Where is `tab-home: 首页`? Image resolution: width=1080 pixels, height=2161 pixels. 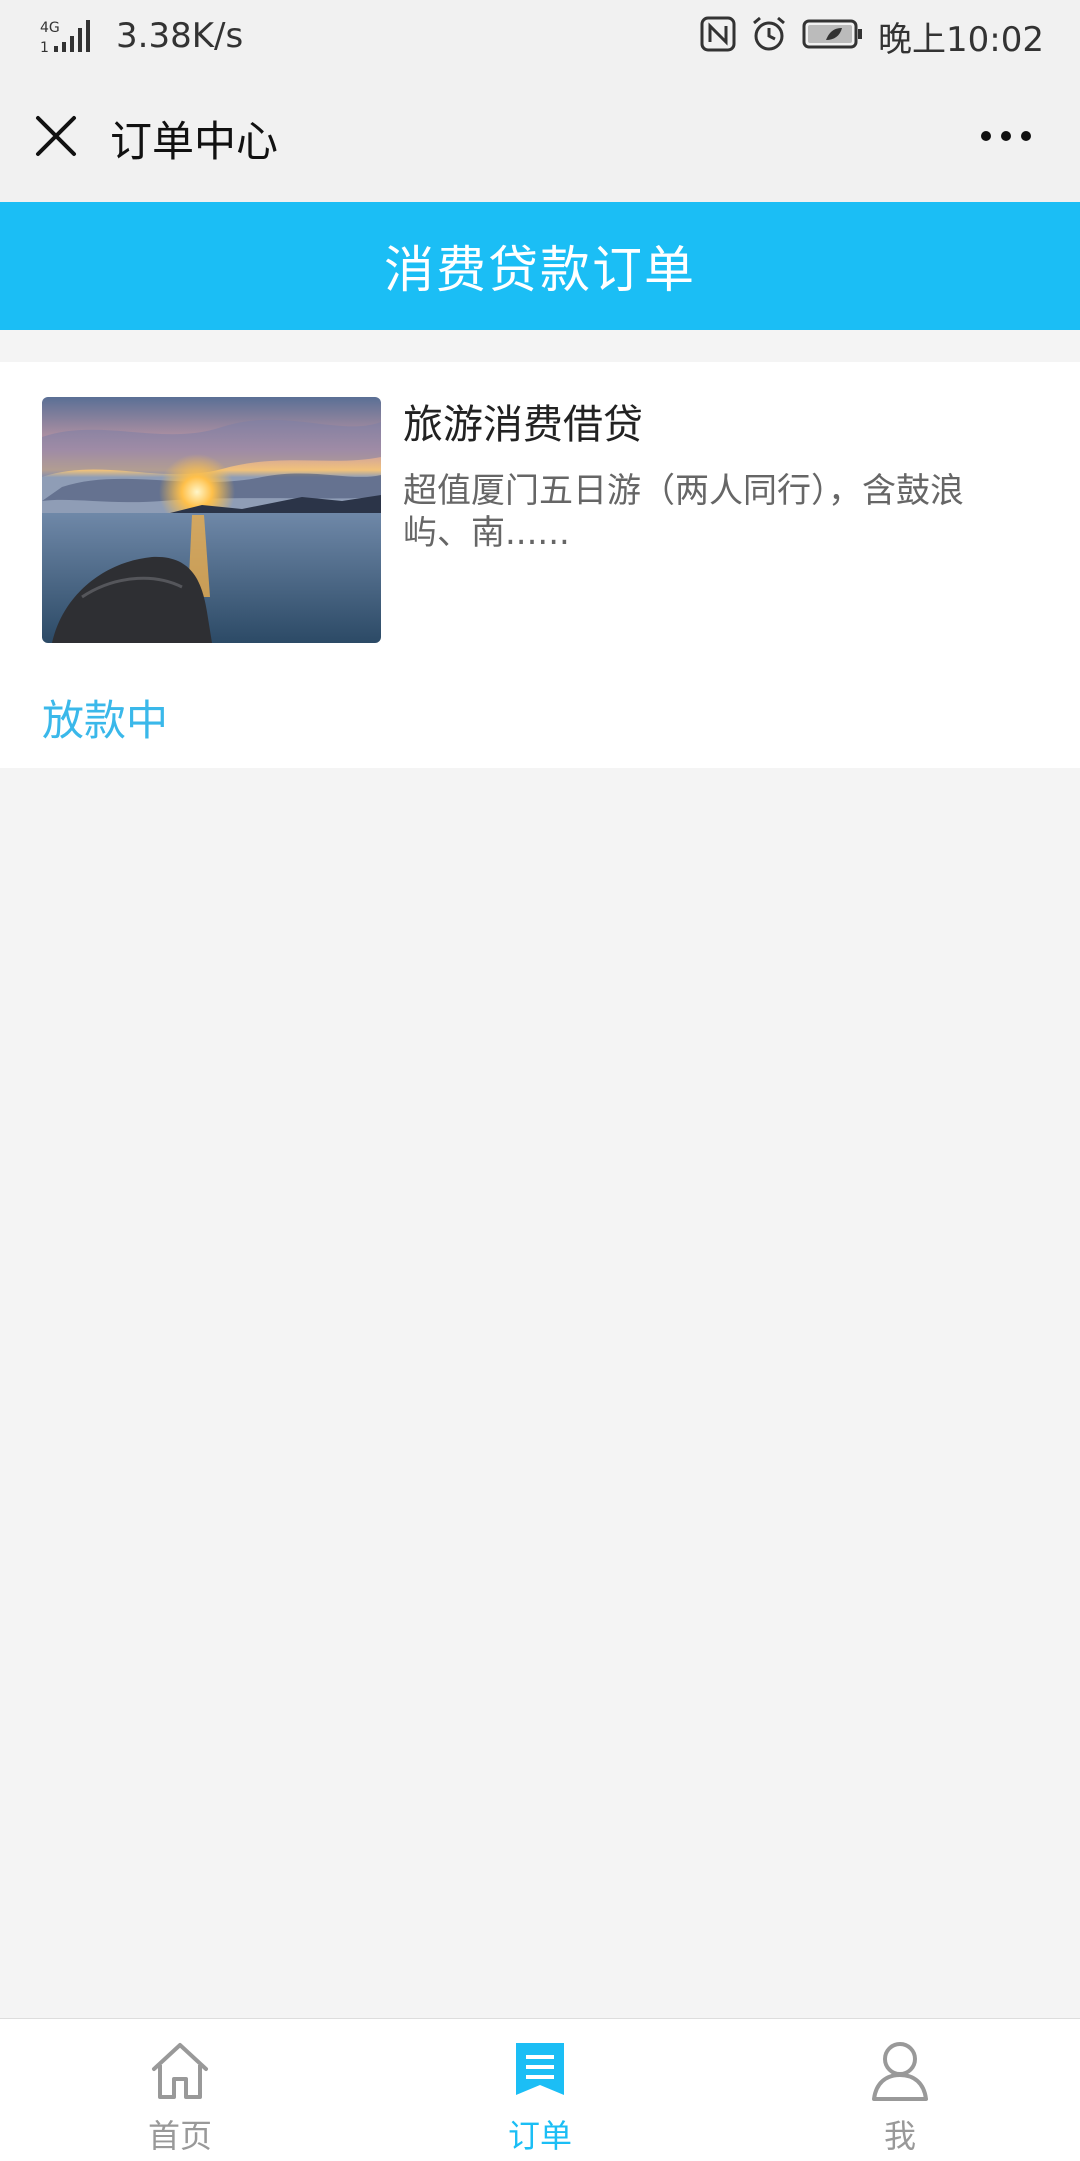 tab-home: 首页 is located at coordinates (180, 2090).